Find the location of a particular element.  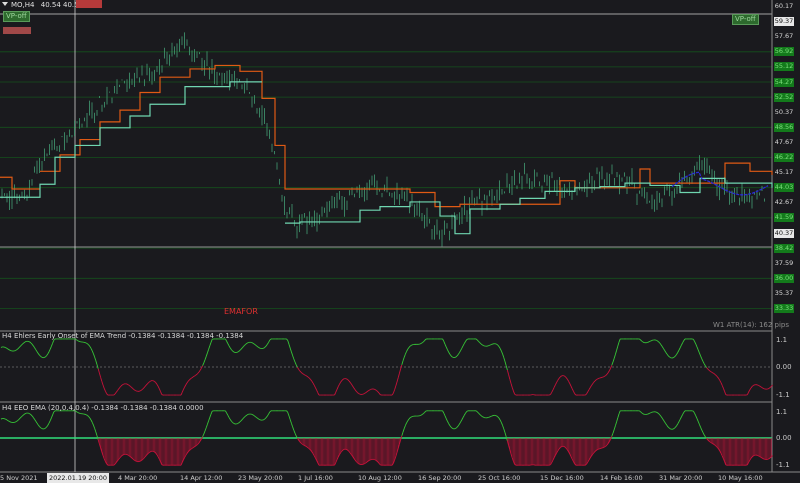

price-scale-label: 52.52 is located at coordinates (784, 97).